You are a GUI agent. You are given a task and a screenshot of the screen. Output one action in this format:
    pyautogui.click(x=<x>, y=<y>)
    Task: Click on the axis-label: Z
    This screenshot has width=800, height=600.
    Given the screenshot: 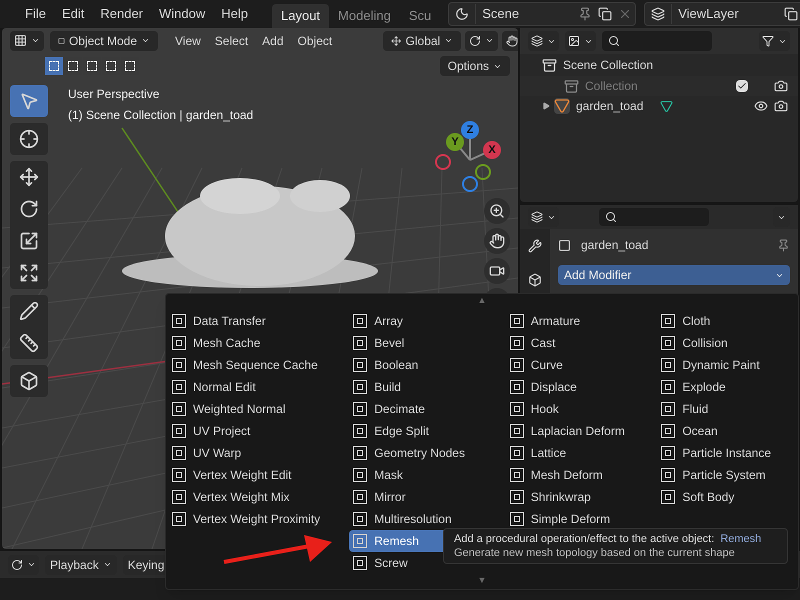 What is the action you would take?
    pyautogui.click(x=470, y=130)
    